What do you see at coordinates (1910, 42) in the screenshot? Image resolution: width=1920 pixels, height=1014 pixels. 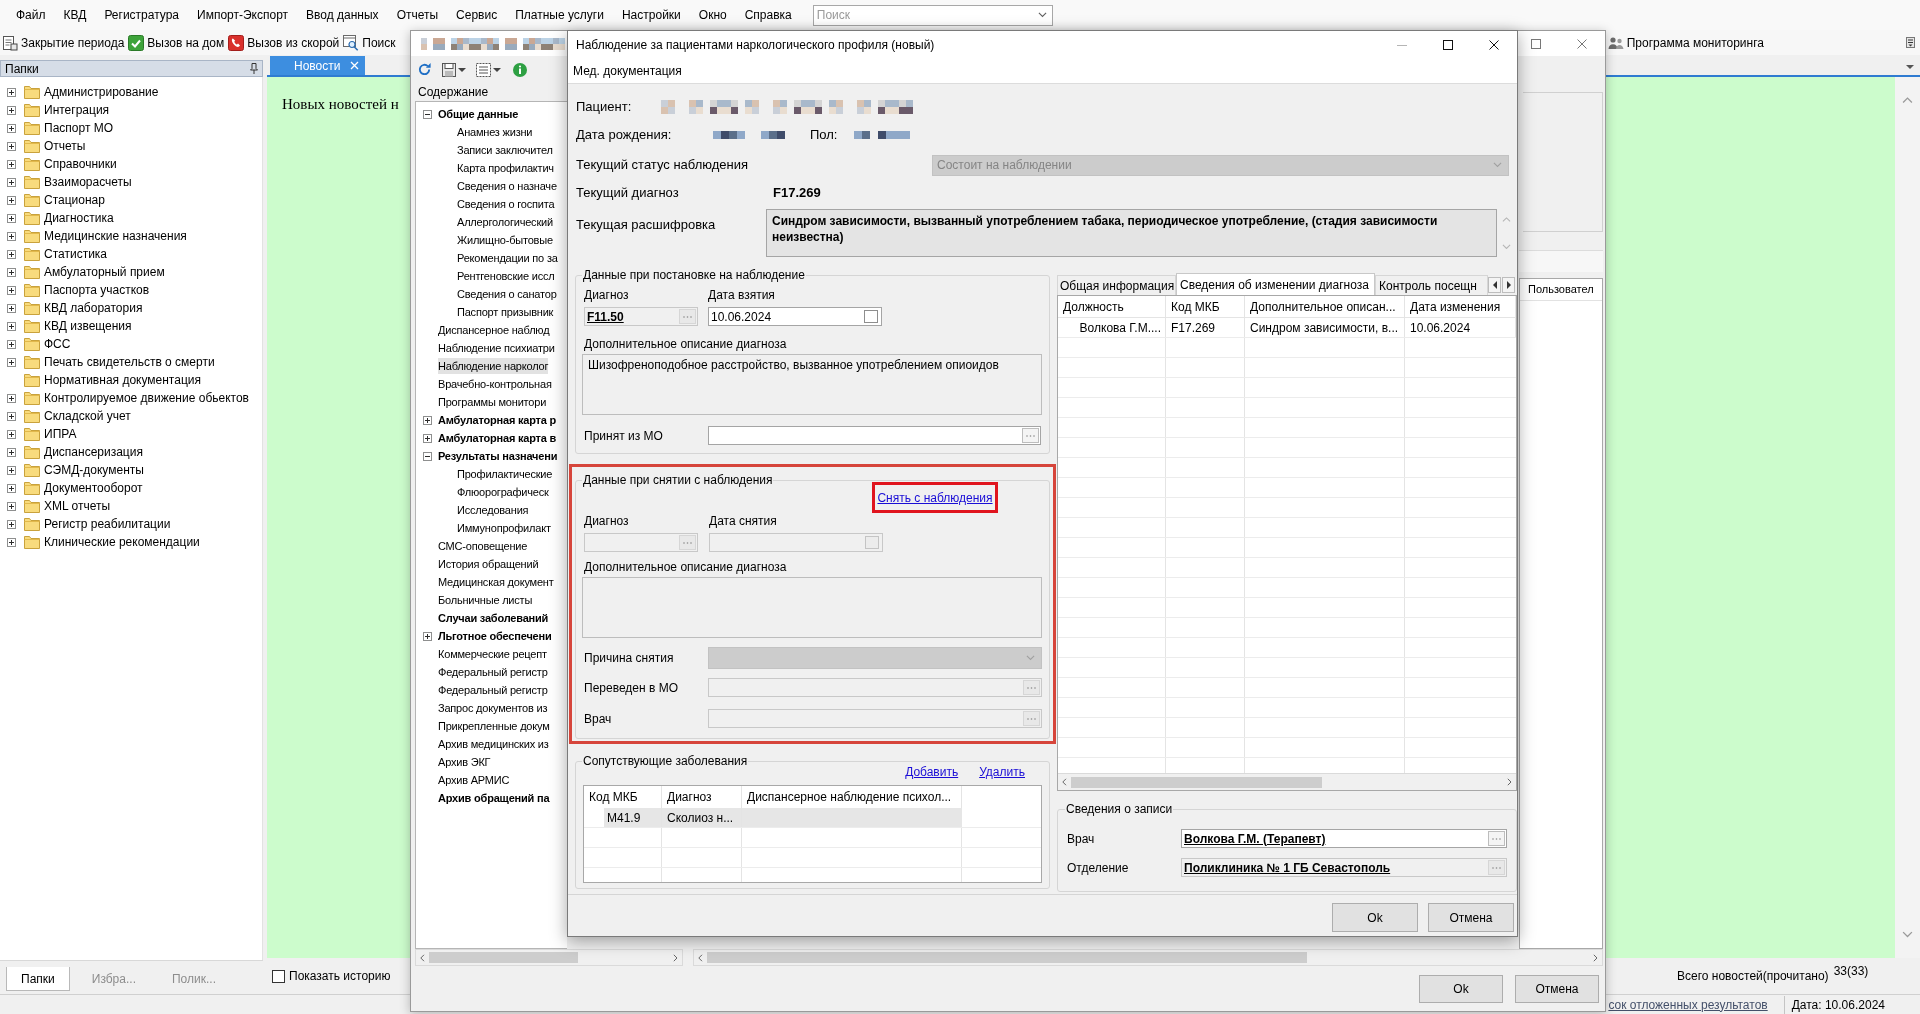 I see `overflow-icon` at bounding box center [1910, 42].